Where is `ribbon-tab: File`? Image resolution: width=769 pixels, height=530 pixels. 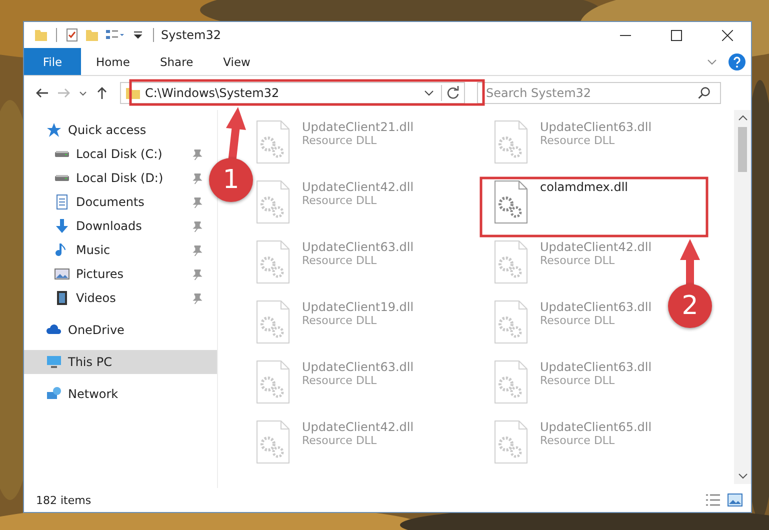
ribbon-tab: File is located at coordinates (52, 61).